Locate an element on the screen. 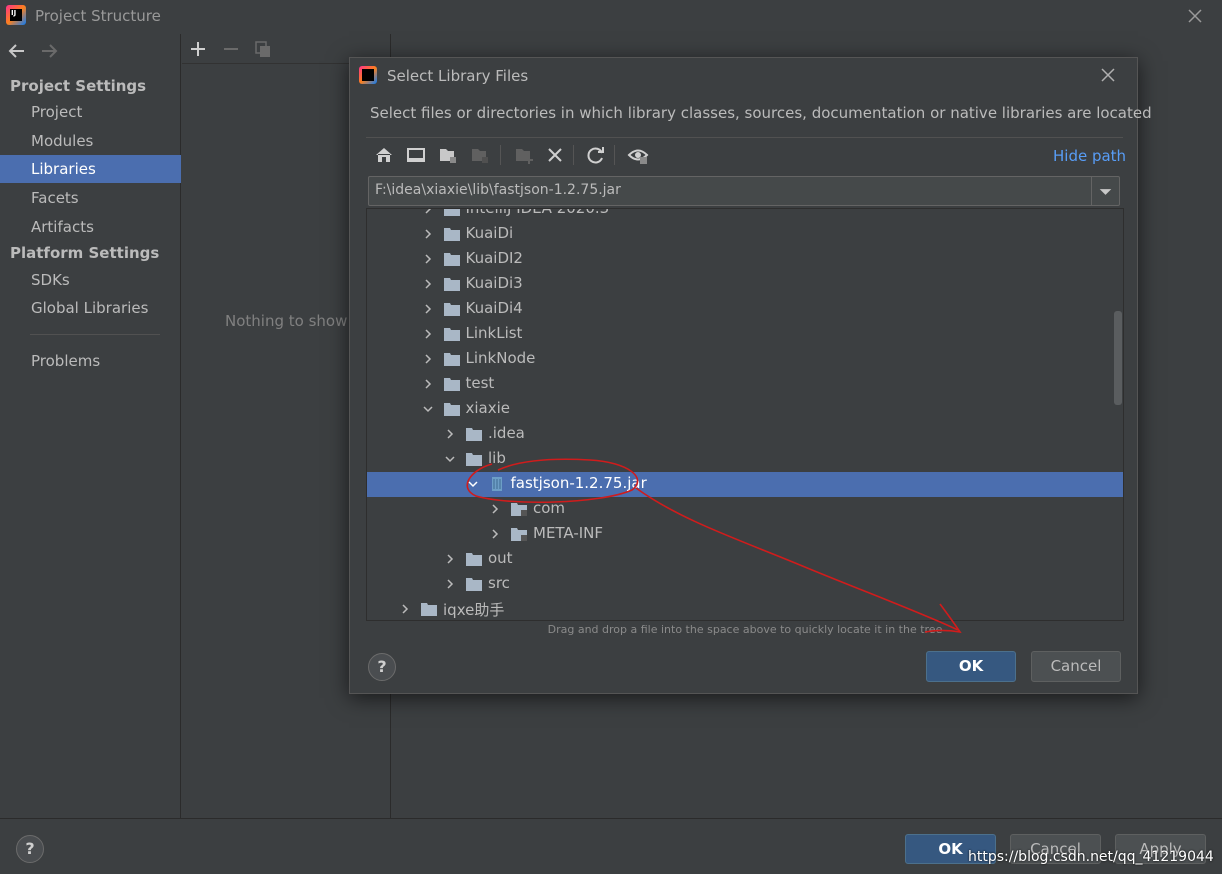 The image size is (1222, 874). tree-row: KuaiDI2 is located at coordinates (745, 259).